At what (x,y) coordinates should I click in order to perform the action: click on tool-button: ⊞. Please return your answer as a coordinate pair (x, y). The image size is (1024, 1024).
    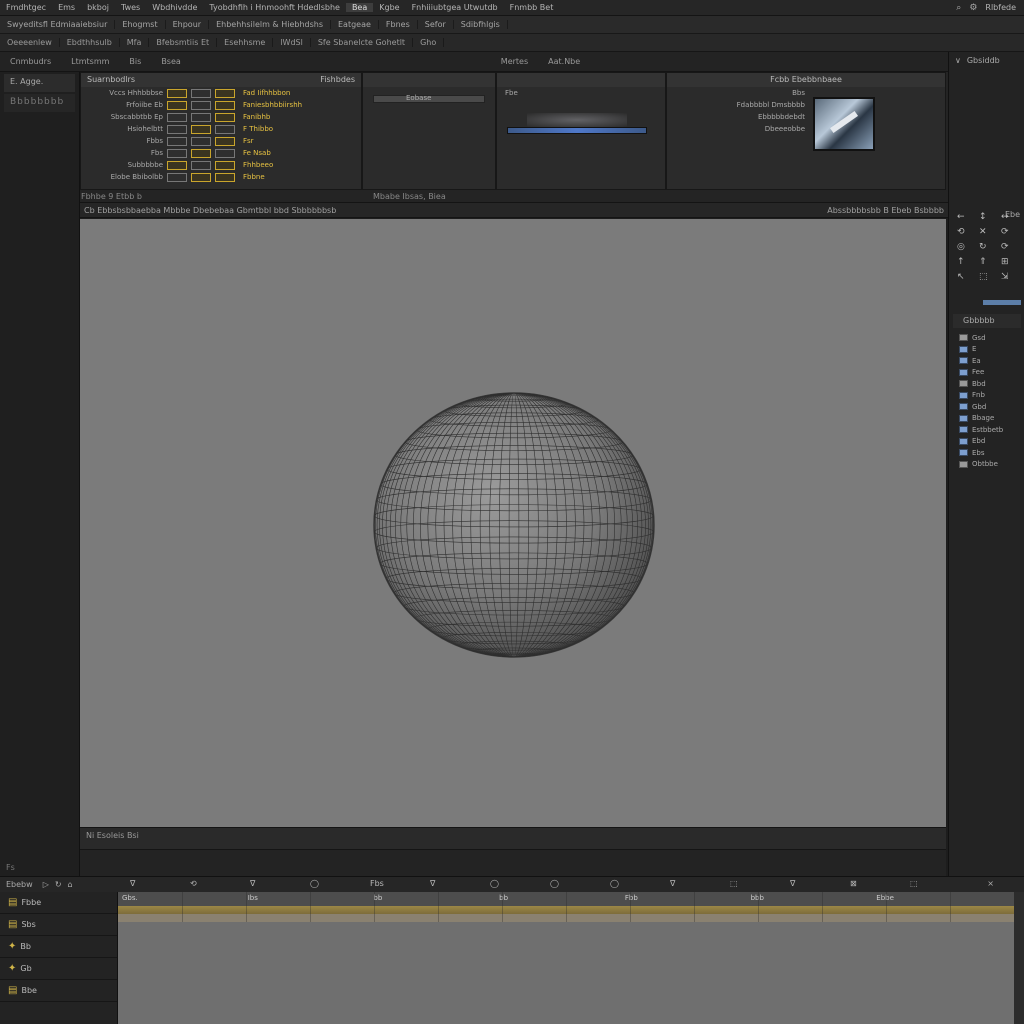
    Looking at the image, I should click on (1010, 262).